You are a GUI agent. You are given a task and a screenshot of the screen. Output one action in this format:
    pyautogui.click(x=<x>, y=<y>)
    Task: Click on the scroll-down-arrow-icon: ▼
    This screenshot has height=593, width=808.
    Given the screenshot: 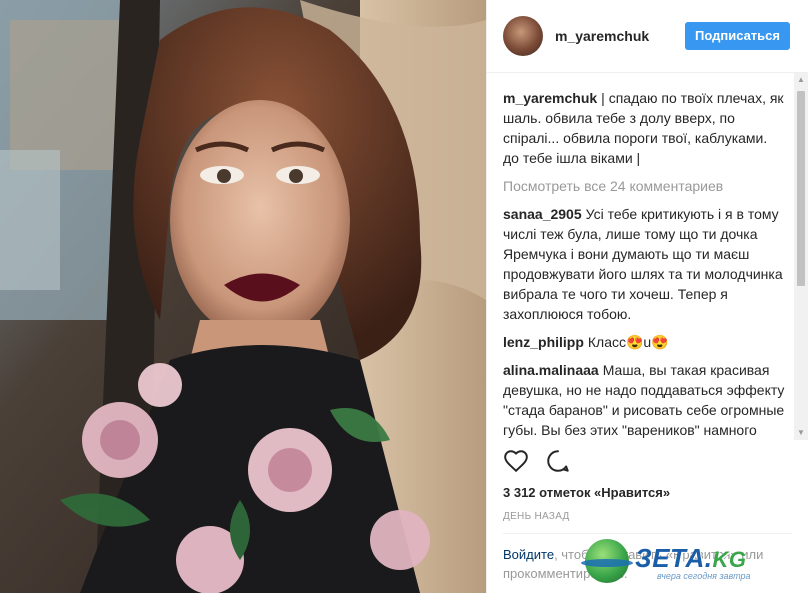 What is the action you would take?
    pyautogui.click(x=801, y=433)
    